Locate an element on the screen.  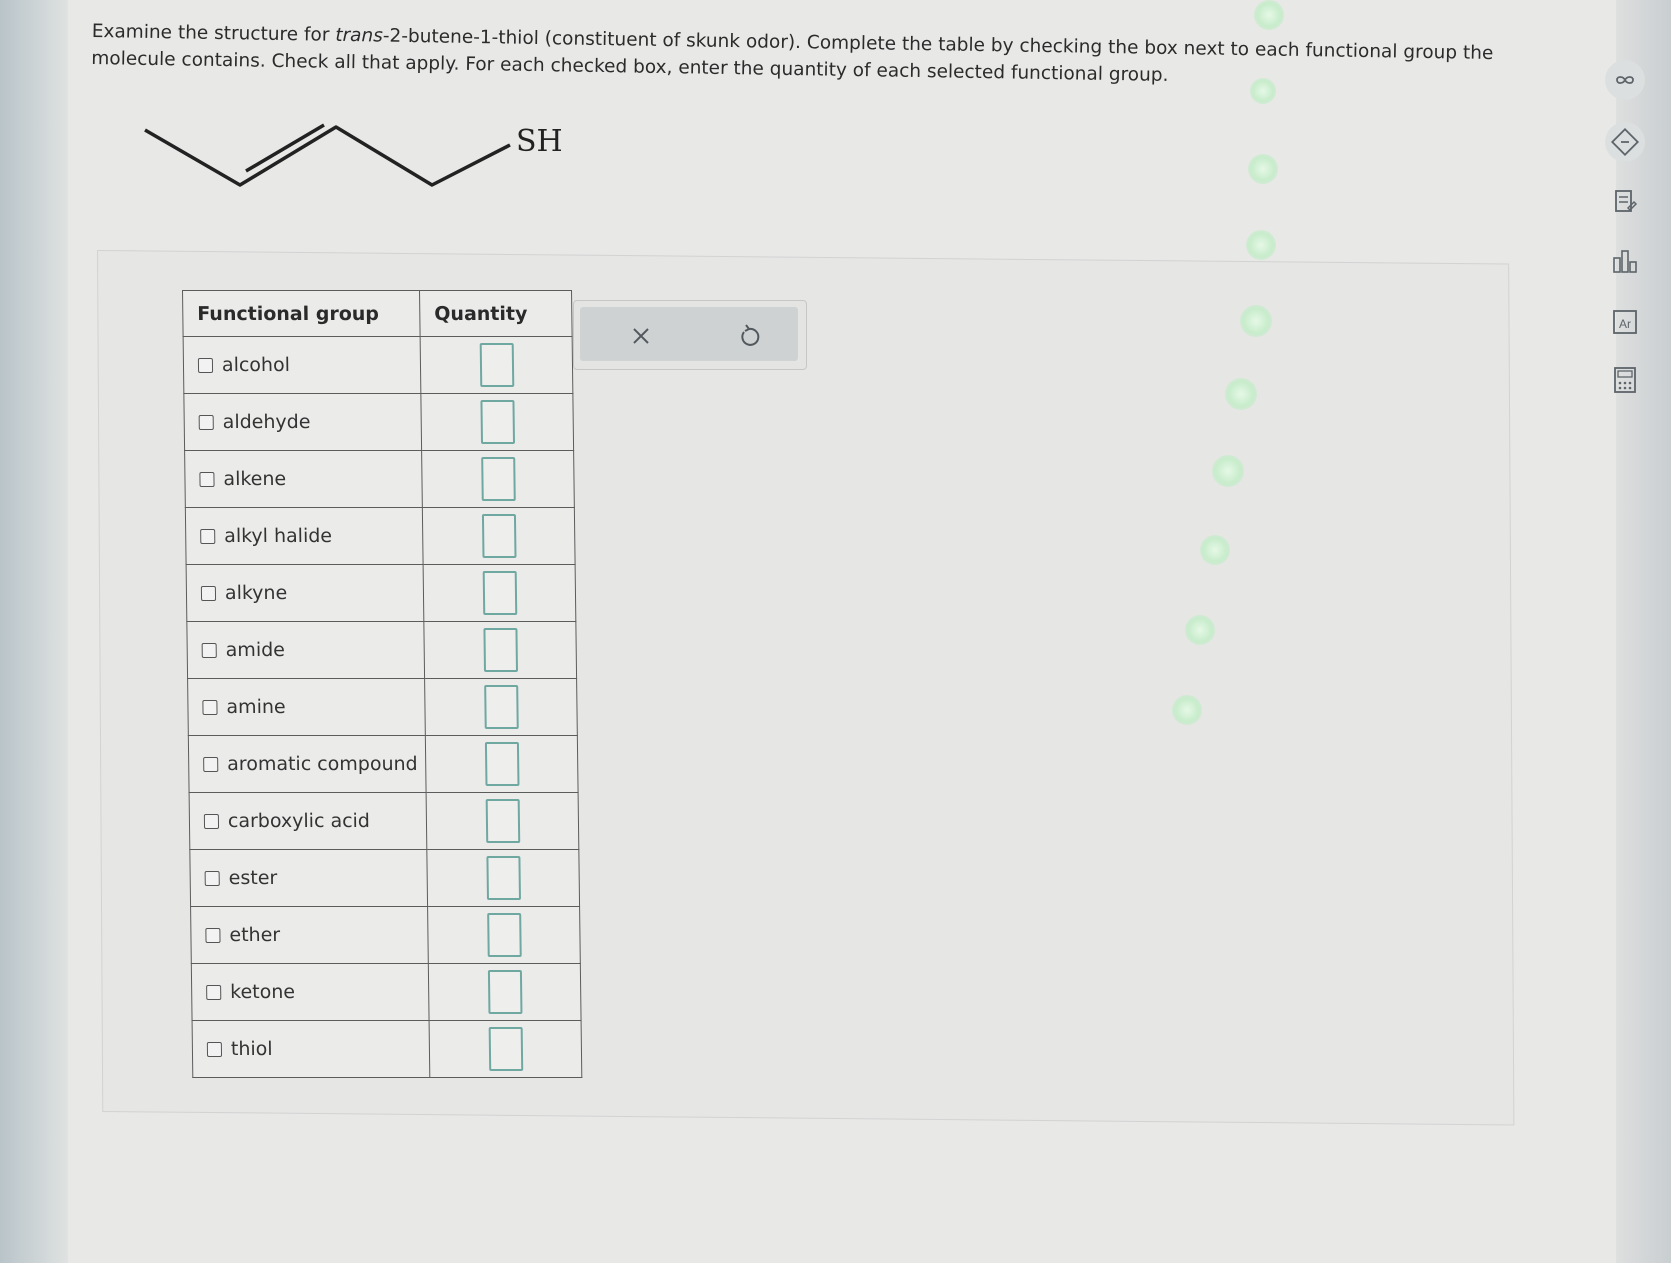
periodic-table-icon: Ar is located at coordinates (1625, 322).